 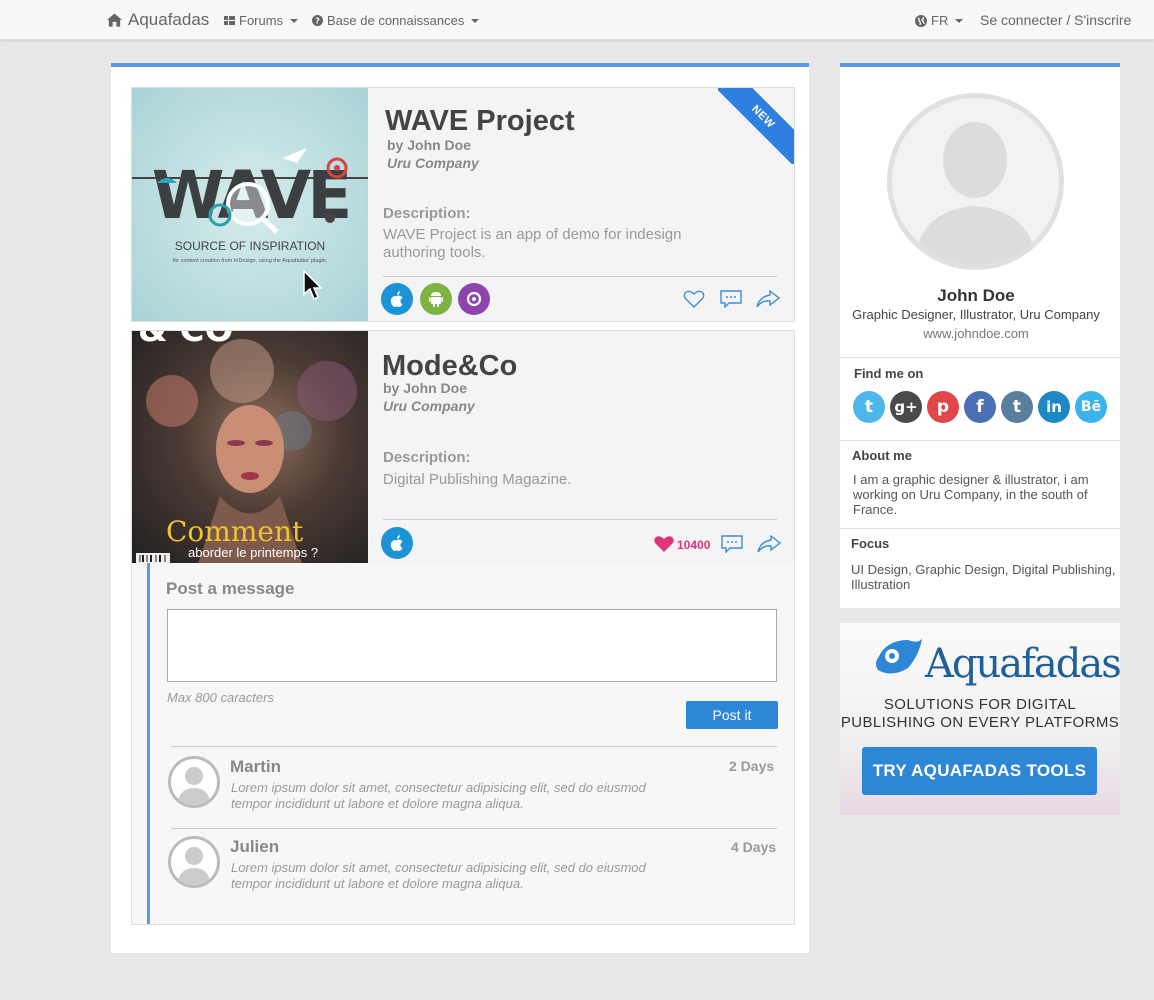 What do you see at coordinates (754, 847) in the screenshot?
I see `comment-time: 4 Days` at bounding box center [754, 847].